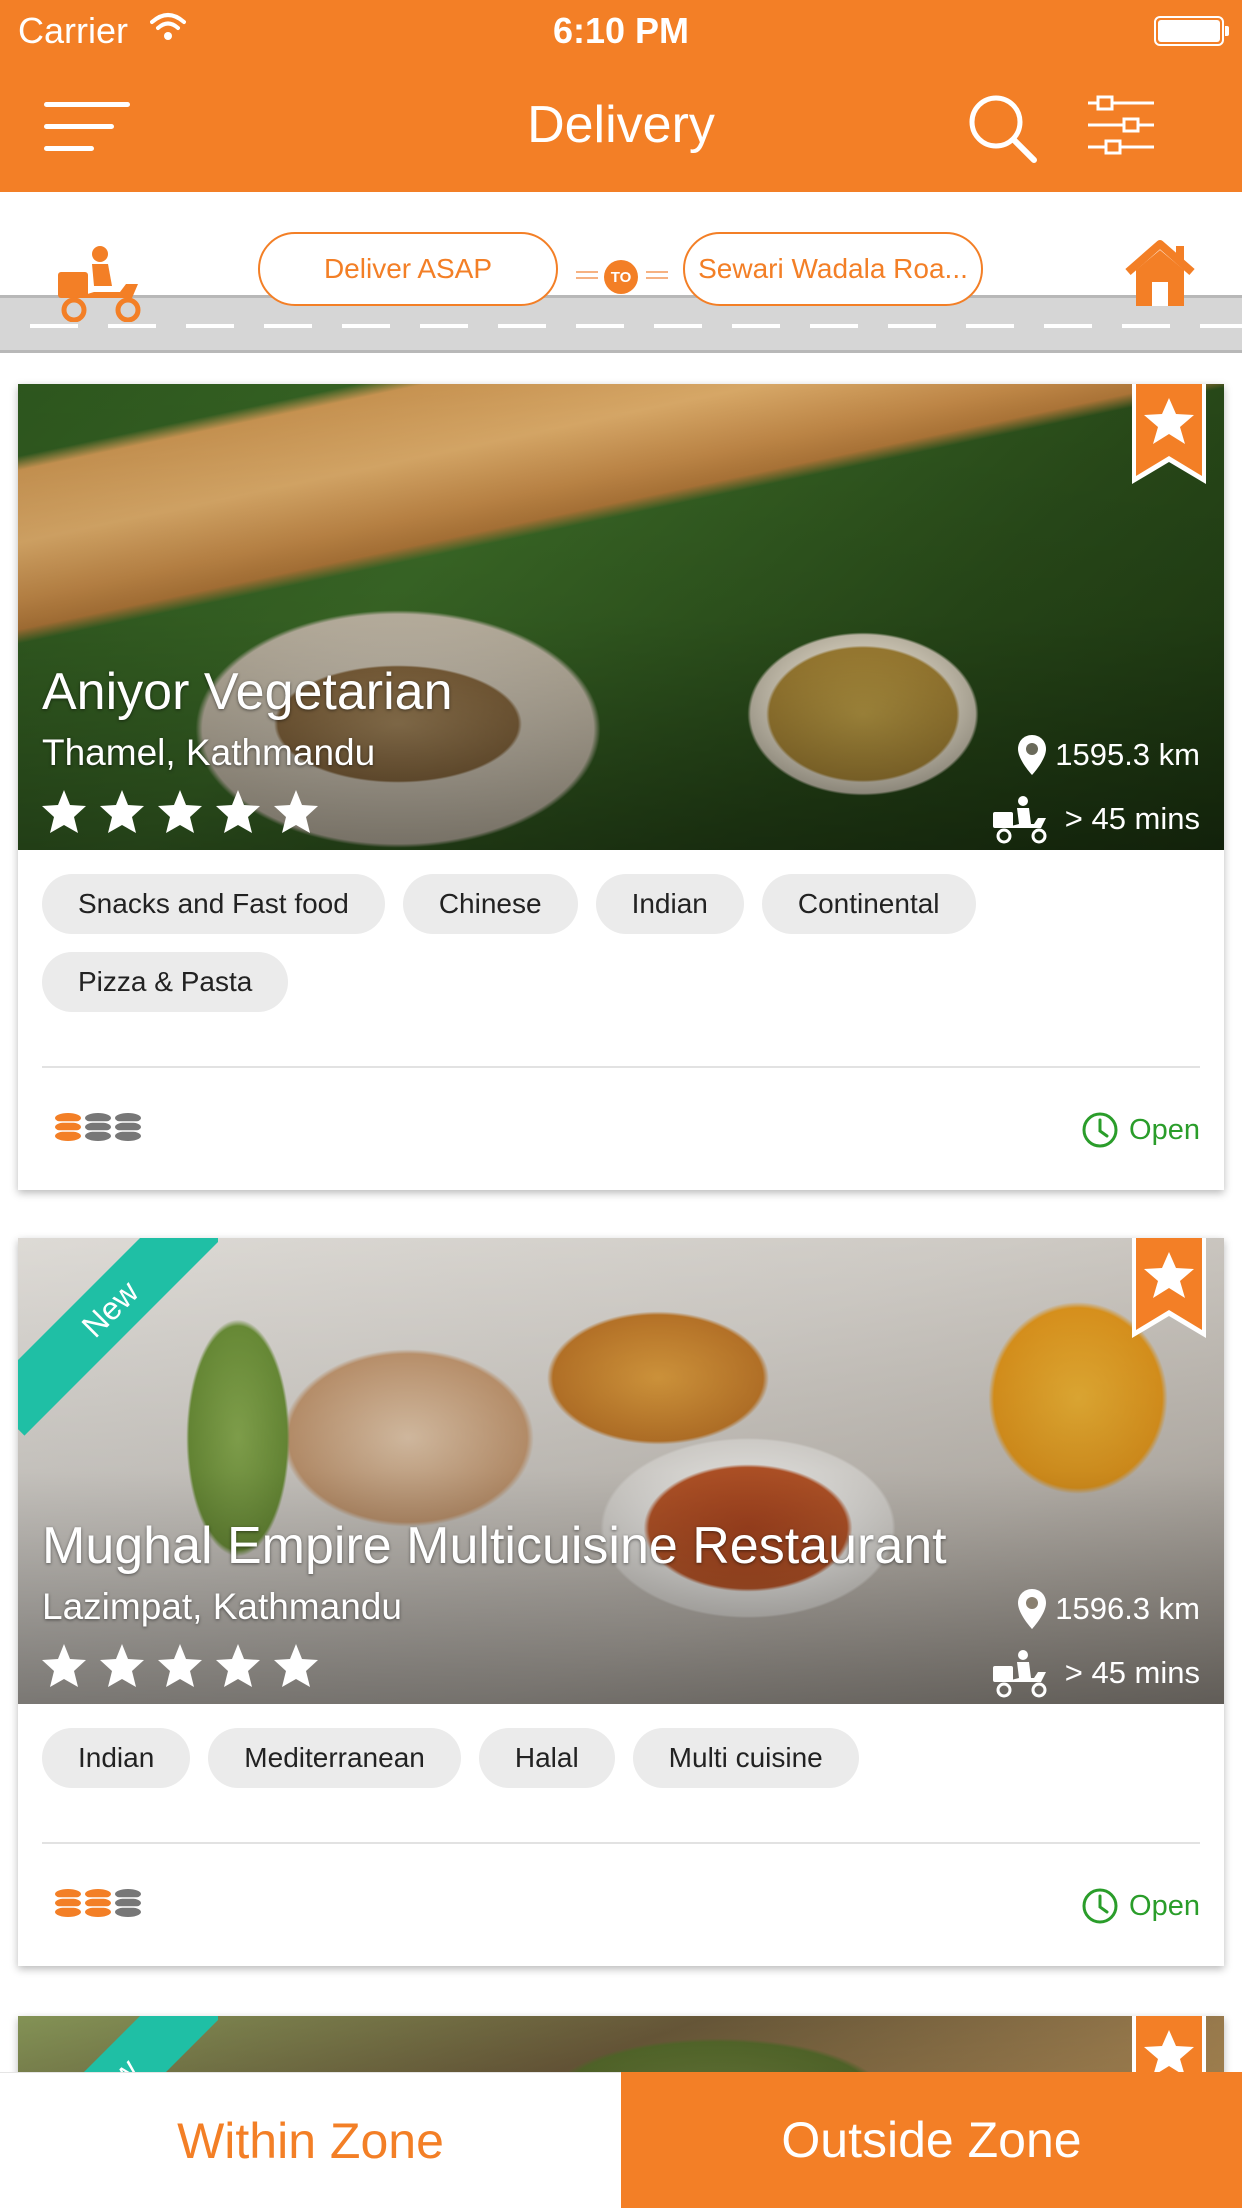 This screenshot has width=1242, height=2208. I want to click on navigation-bar: Carrier 6:10 PM Delivery, so click(621, 96).